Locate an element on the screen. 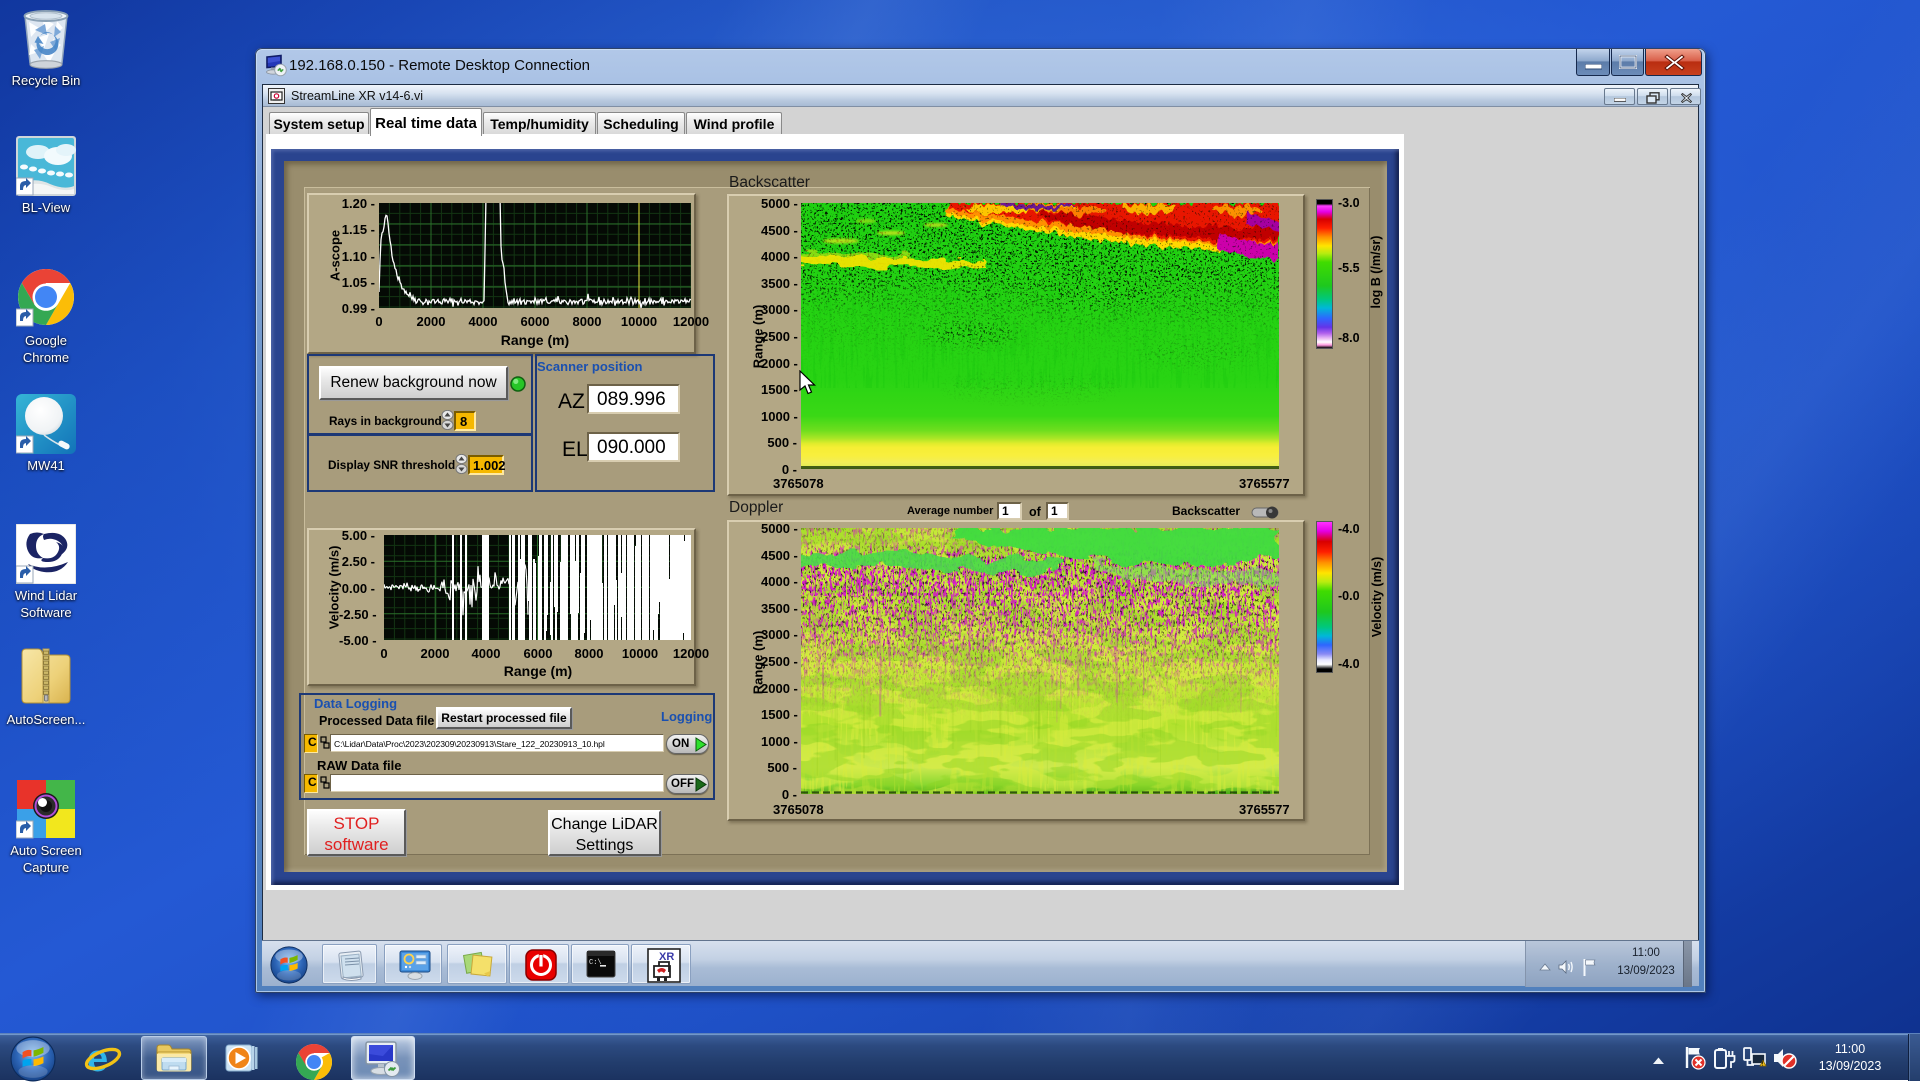 Image resolution: width=1920 pixels, height=1082 pixels. svg-text: C:\ is located at coordinates (595, 963).